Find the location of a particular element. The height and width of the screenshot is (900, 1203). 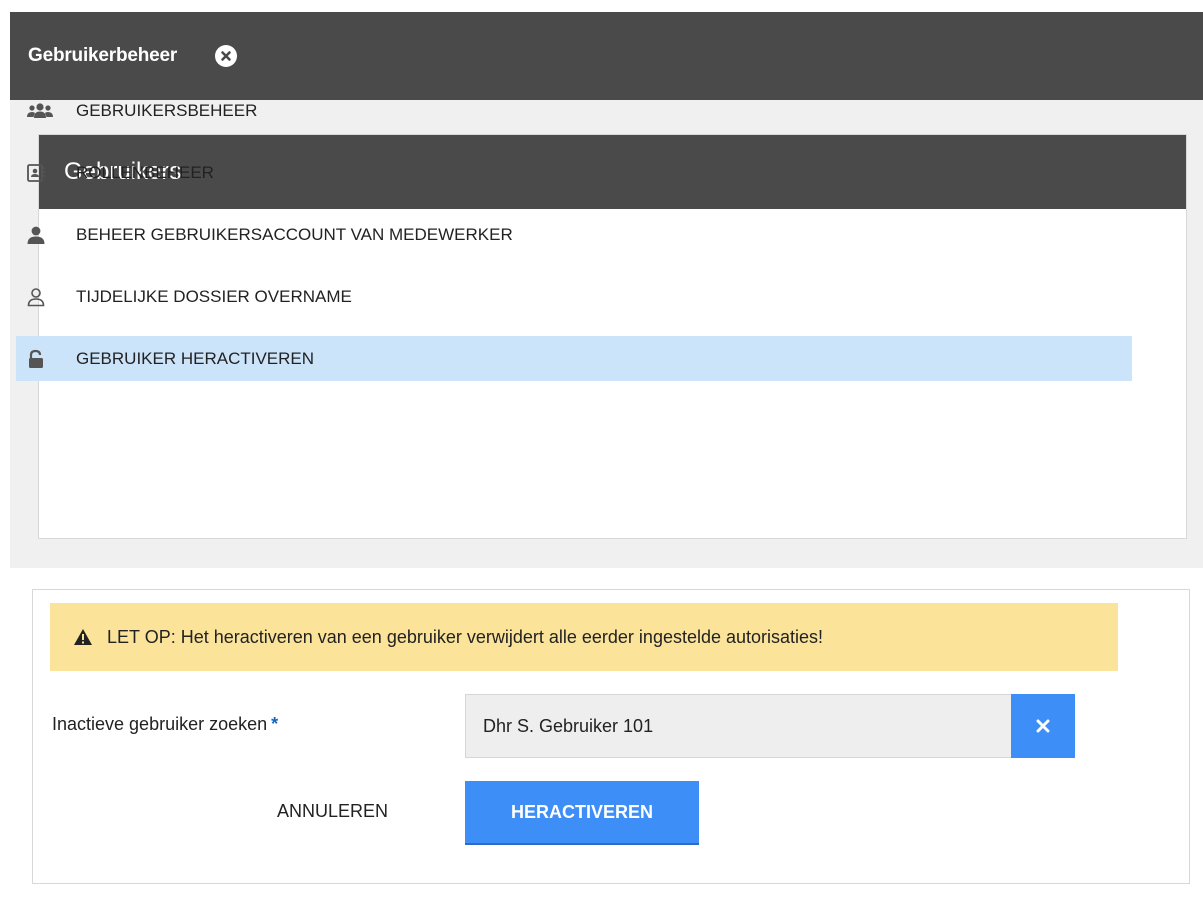

cancel-button: ANNULEREN is located at coordinates (332, 811).